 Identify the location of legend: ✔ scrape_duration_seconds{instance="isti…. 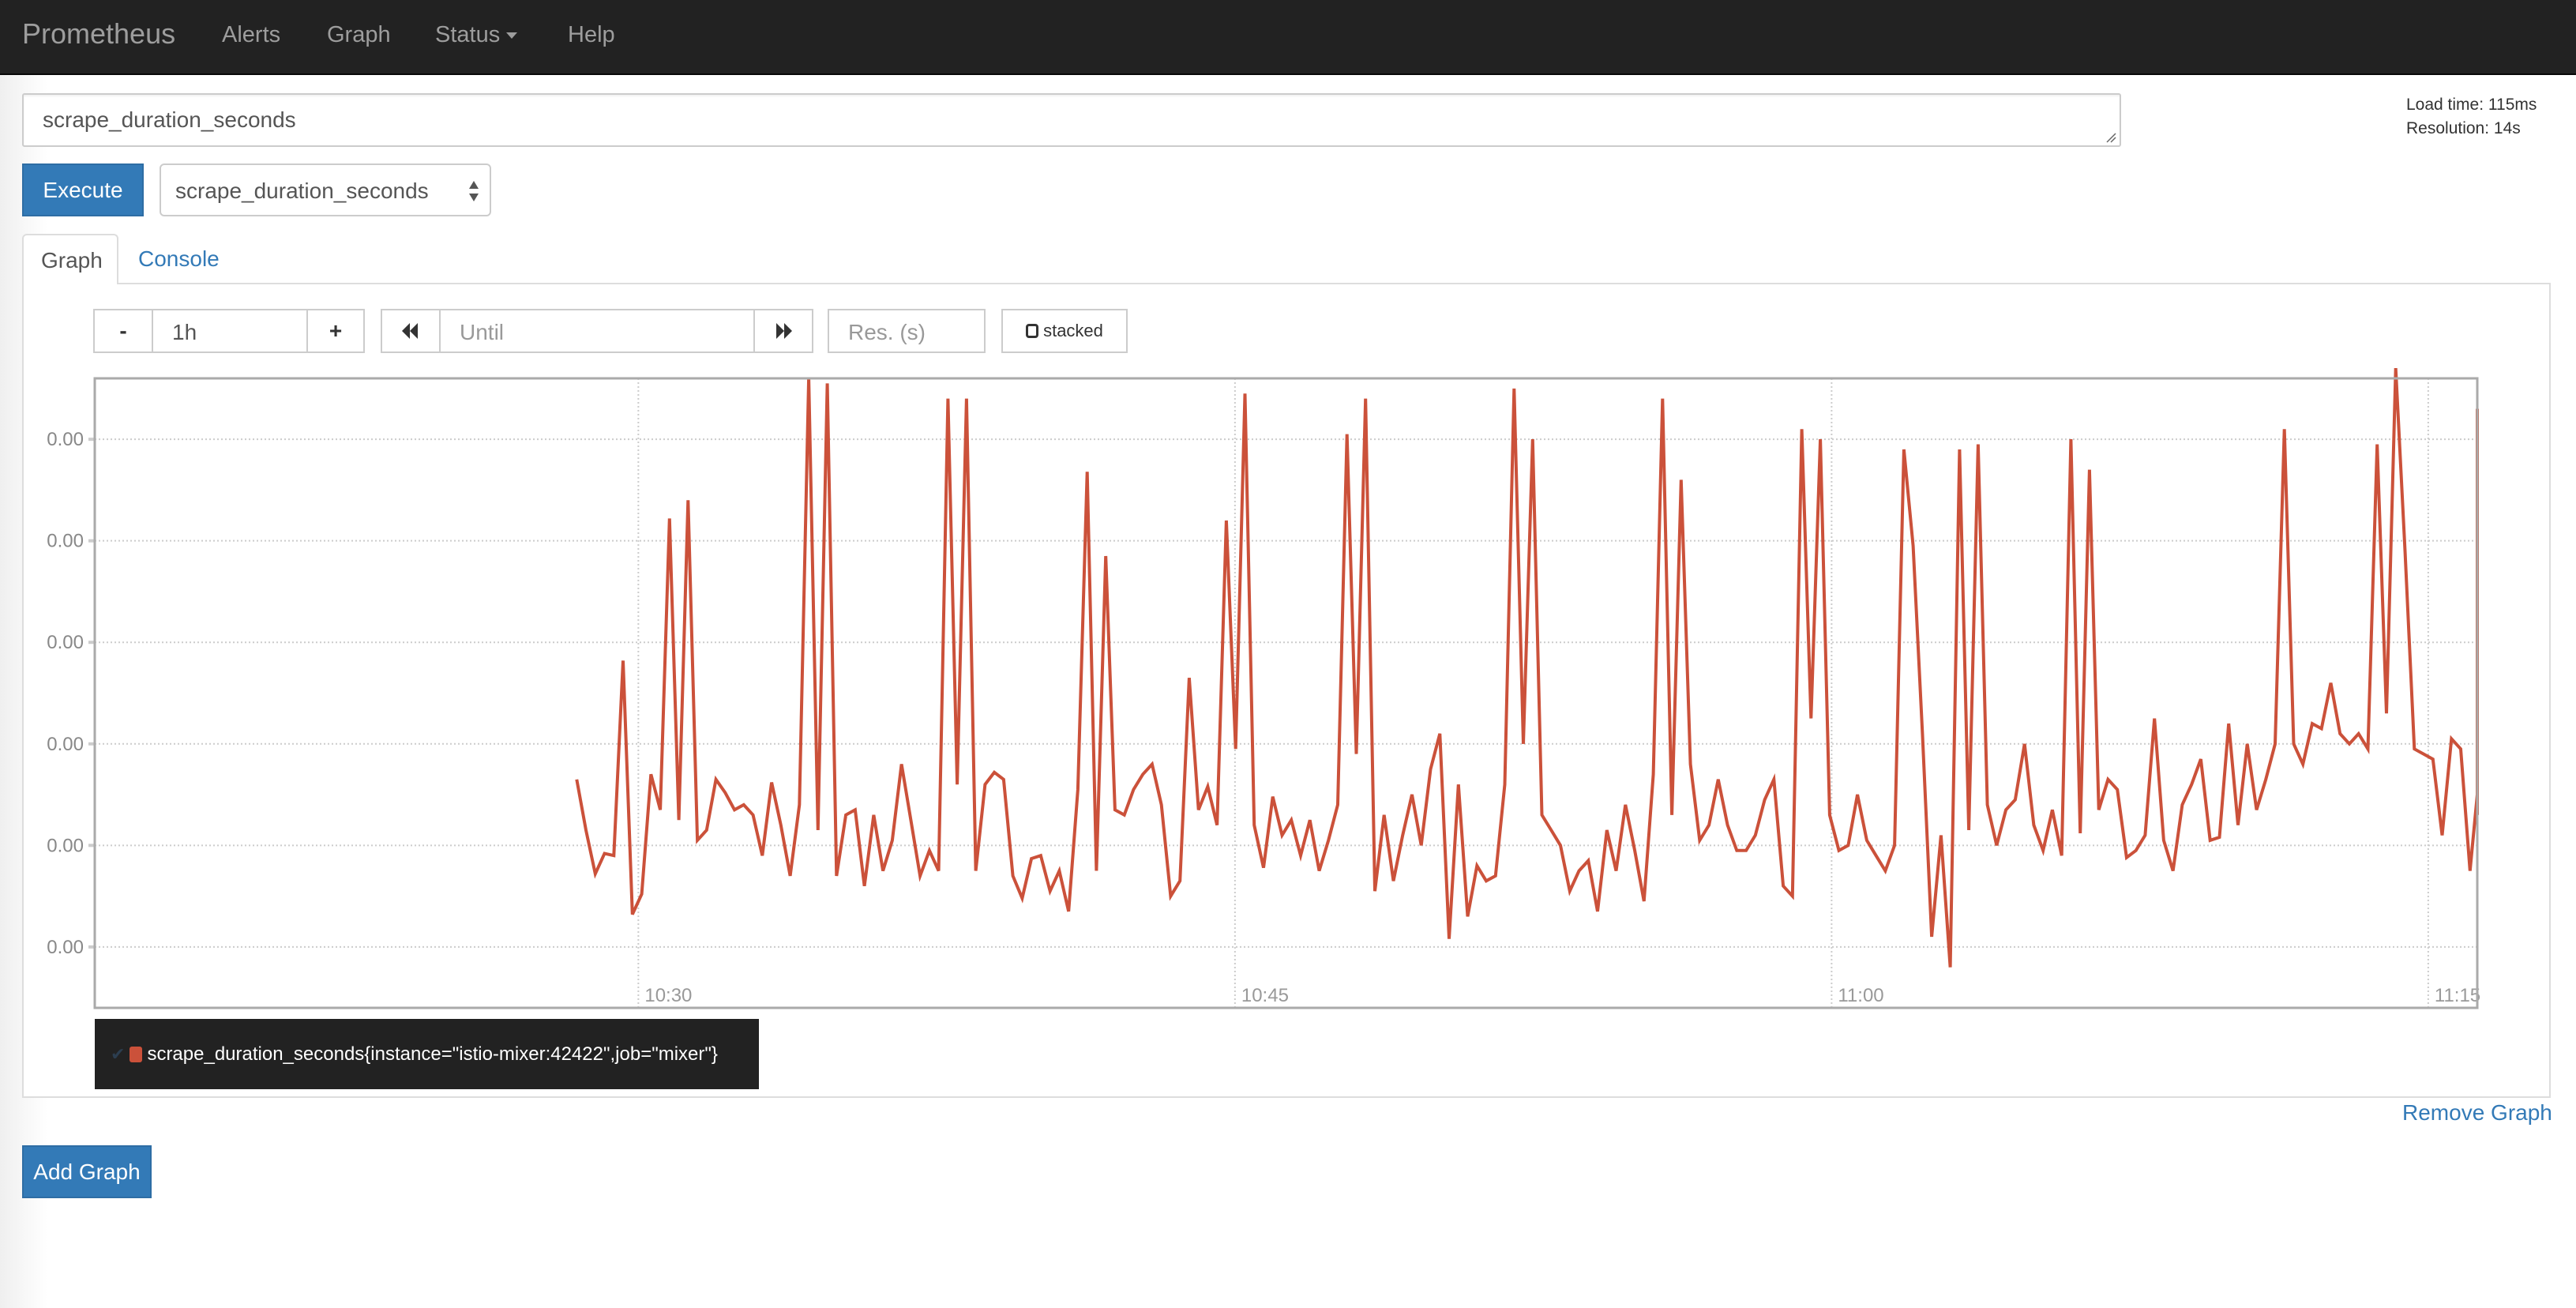
(427, 1054).